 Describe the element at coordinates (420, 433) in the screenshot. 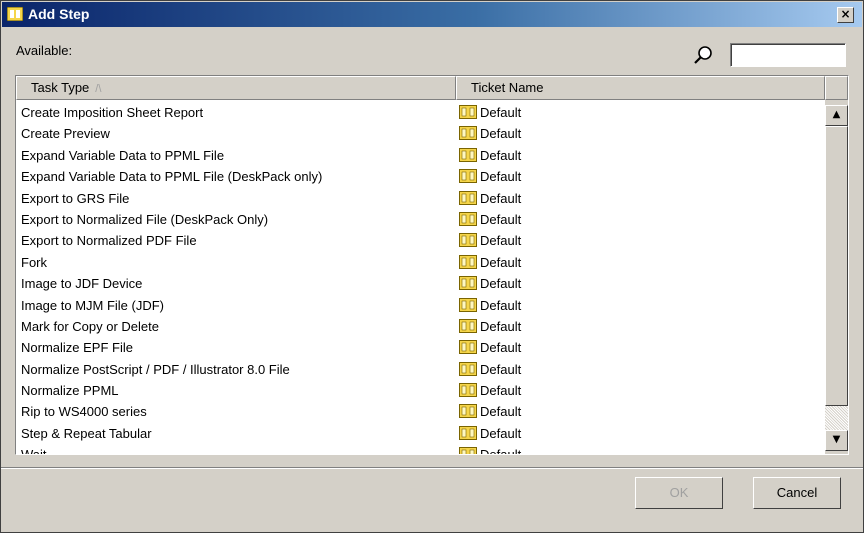

I see `table-row: Step & Repeat Tabular Default` at that location.